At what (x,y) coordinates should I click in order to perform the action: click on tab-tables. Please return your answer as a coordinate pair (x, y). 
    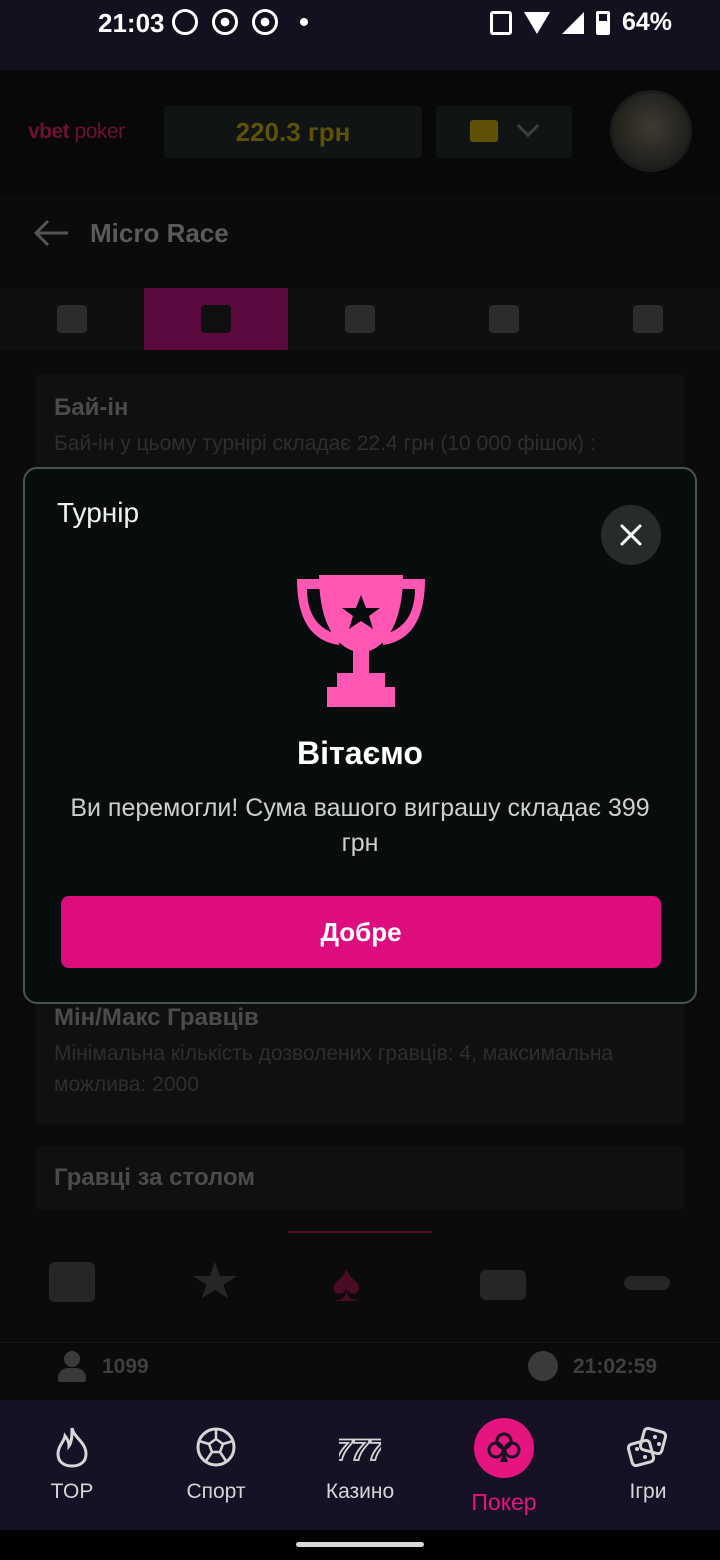
    Looking at the image, I should click on (360, 319).